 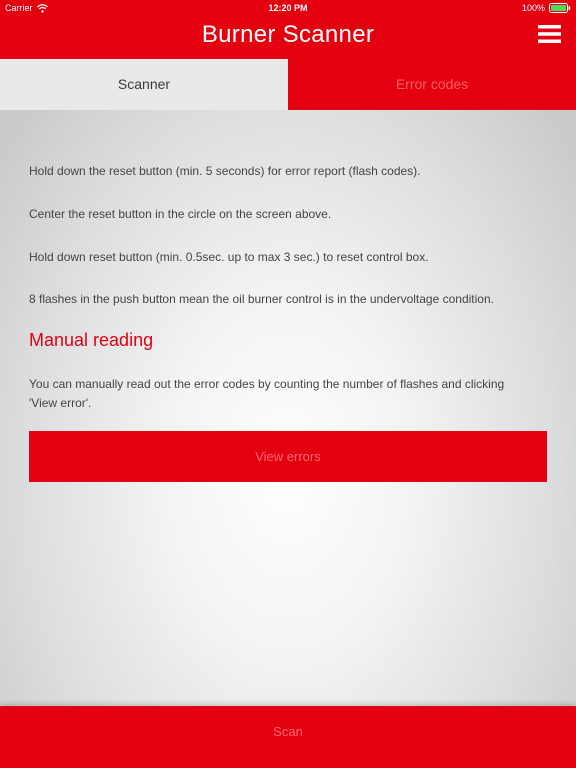 I want to click on page-title: Burner Scanner, so click(x=288, y=34).